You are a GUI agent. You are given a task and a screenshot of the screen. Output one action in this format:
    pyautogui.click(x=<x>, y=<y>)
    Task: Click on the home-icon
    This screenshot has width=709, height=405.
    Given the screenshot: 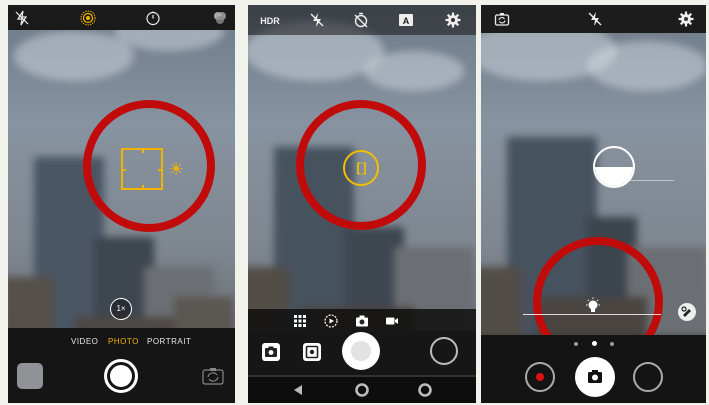 What is the action you would take?
    pyautogui.click(x=362, y=390)
    